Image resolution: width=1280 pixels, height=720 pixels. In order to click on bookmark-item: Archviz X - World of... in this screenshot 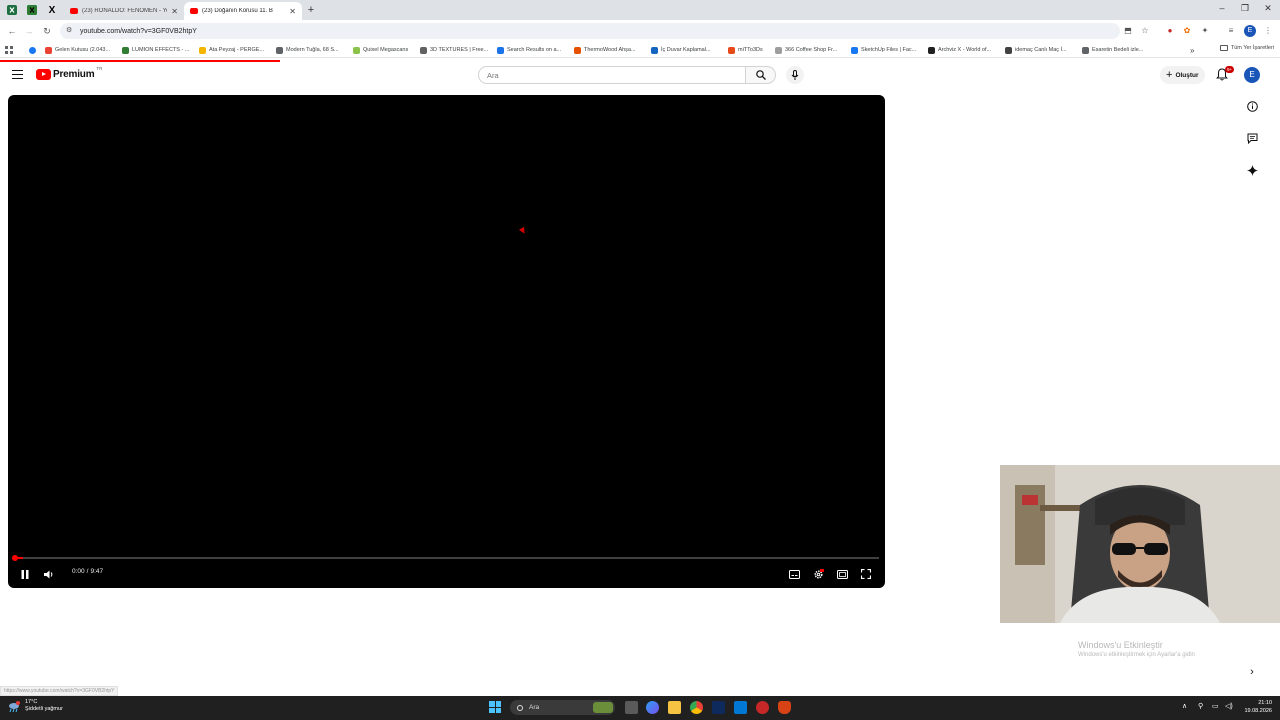, I will do `click(959, 50)`.